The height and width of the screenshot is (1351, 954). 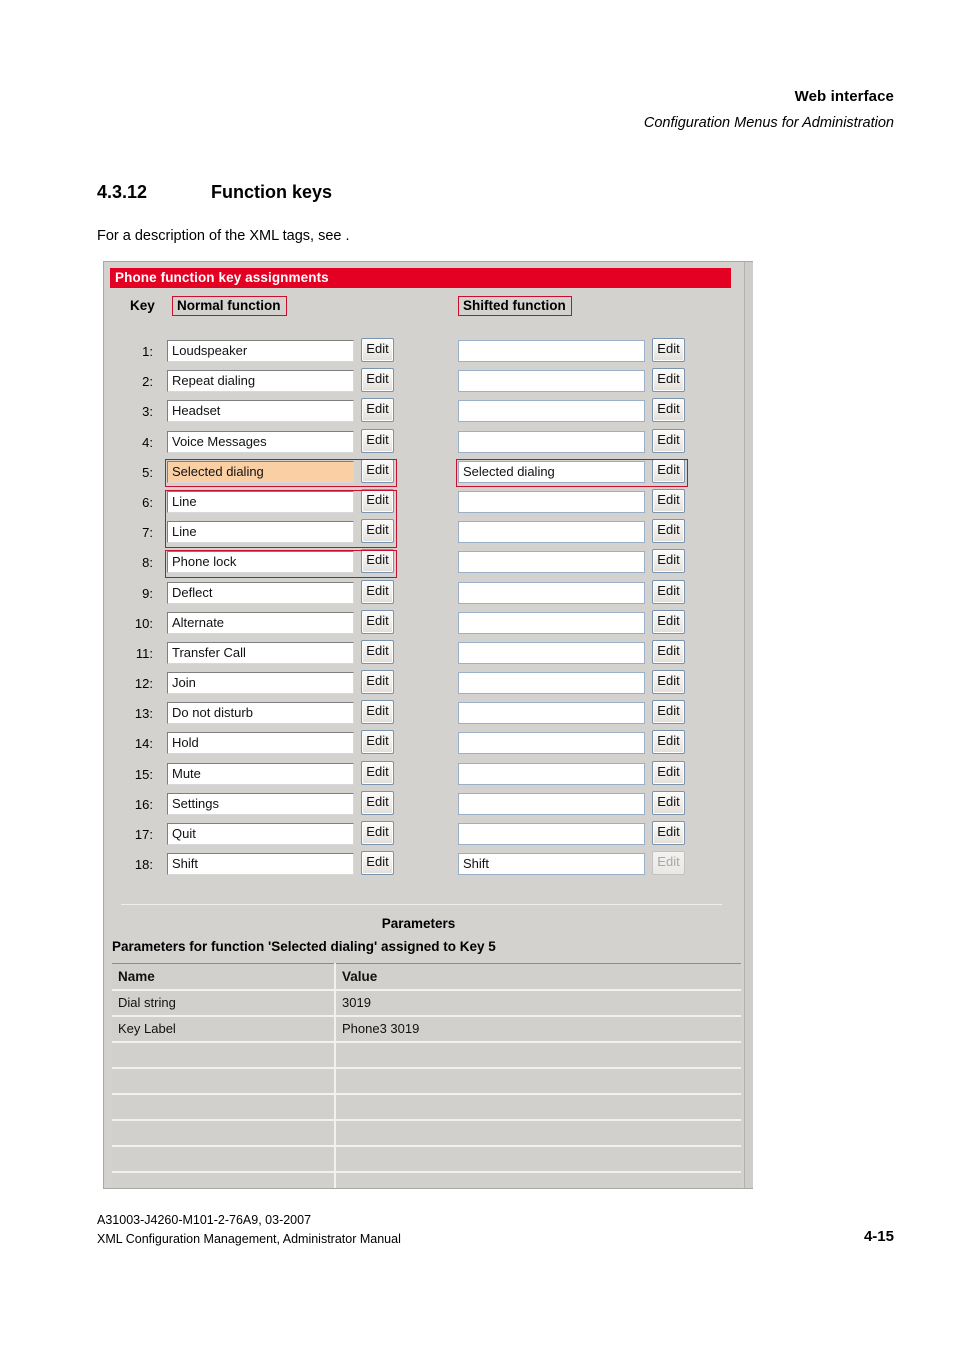 What do you see at coordinates (260, 803) in the screenshot?
I see `normal-function-input: Settings` at bounding box center [260, 803].